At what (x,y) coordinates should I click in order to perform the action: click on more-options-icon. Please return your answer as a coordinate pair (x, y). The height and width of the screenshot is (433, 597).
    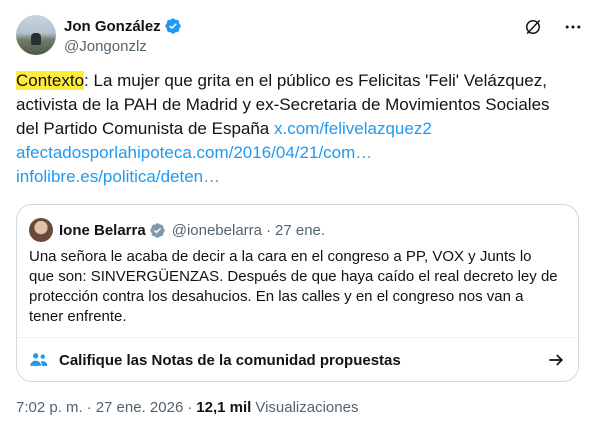
    Looking at the image, I should click on (573, 27).